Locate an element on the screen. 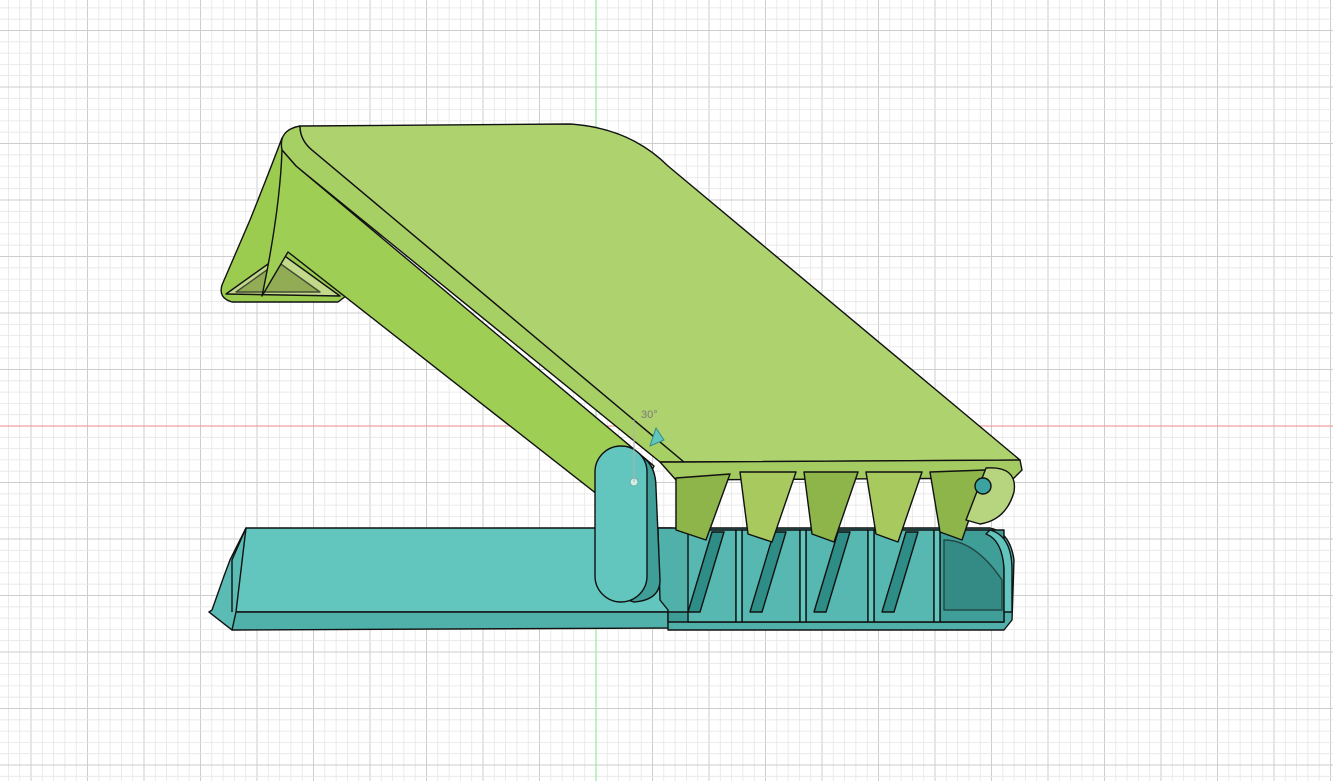 The height and width of the screenshot is (781, 1333). hinge-link-face is located at coordinates (621, 524).